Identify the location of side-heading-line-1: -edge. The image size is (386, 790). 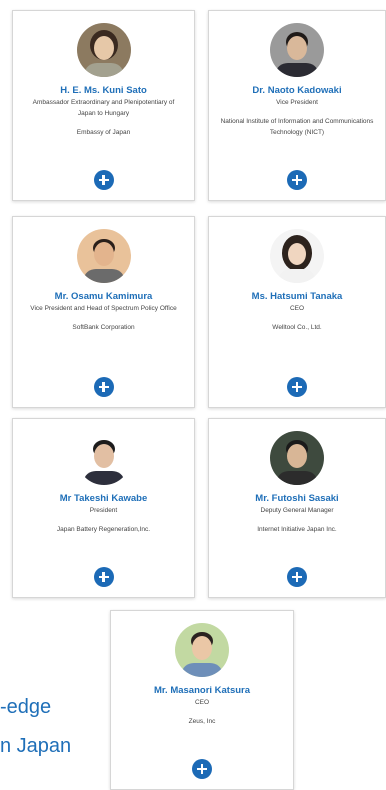
(26, 707).